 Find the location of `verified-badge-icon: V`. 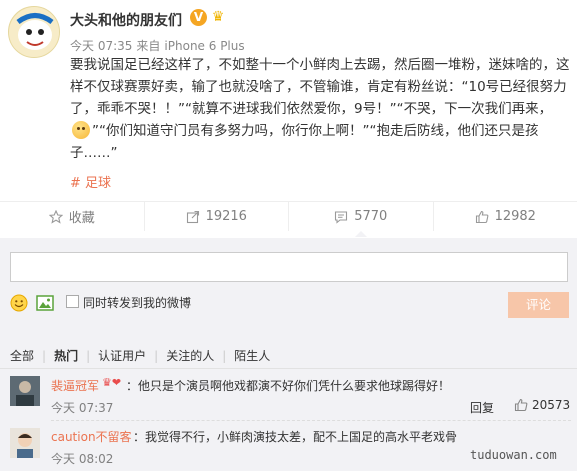

verified-badge-icon: V is located at coordinates (198, 17).